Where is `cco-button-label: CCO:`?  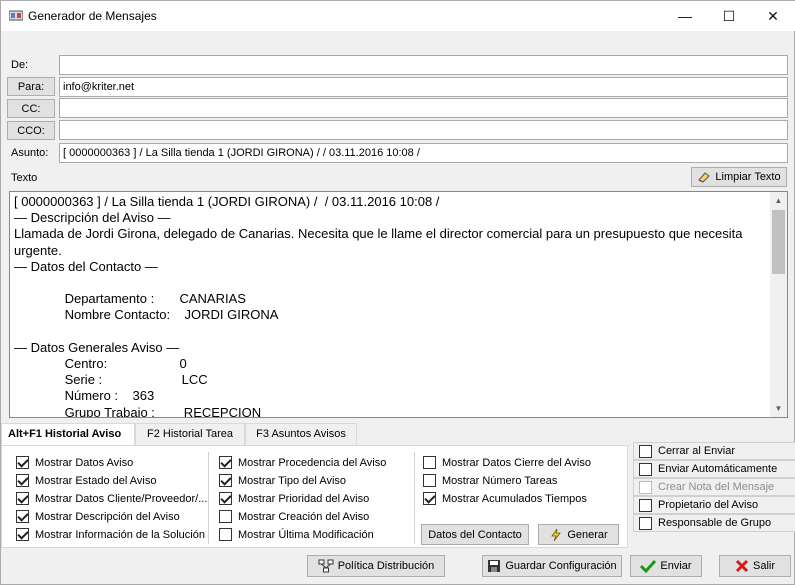 cco-button-label: CCO: is located at coordinates (31, 130).